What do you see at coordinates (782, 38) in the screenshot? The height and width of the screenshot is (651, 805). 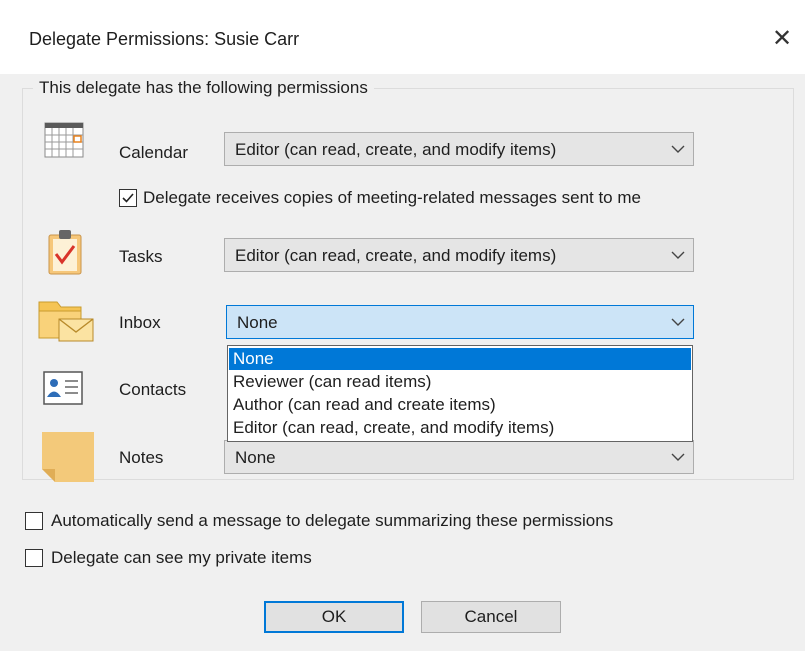 I see `close-icon: ✕` at bounding box center [782, 38].